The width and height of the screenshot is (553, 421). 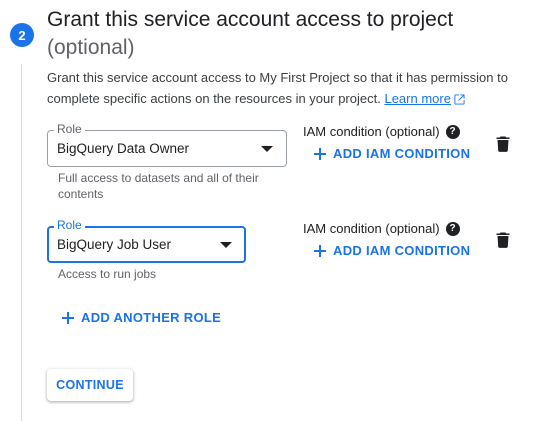 What do you see at coordinates (69, 129) in the screenshot?
I see `role-label-1: Role` at bounding box center [69, 129].